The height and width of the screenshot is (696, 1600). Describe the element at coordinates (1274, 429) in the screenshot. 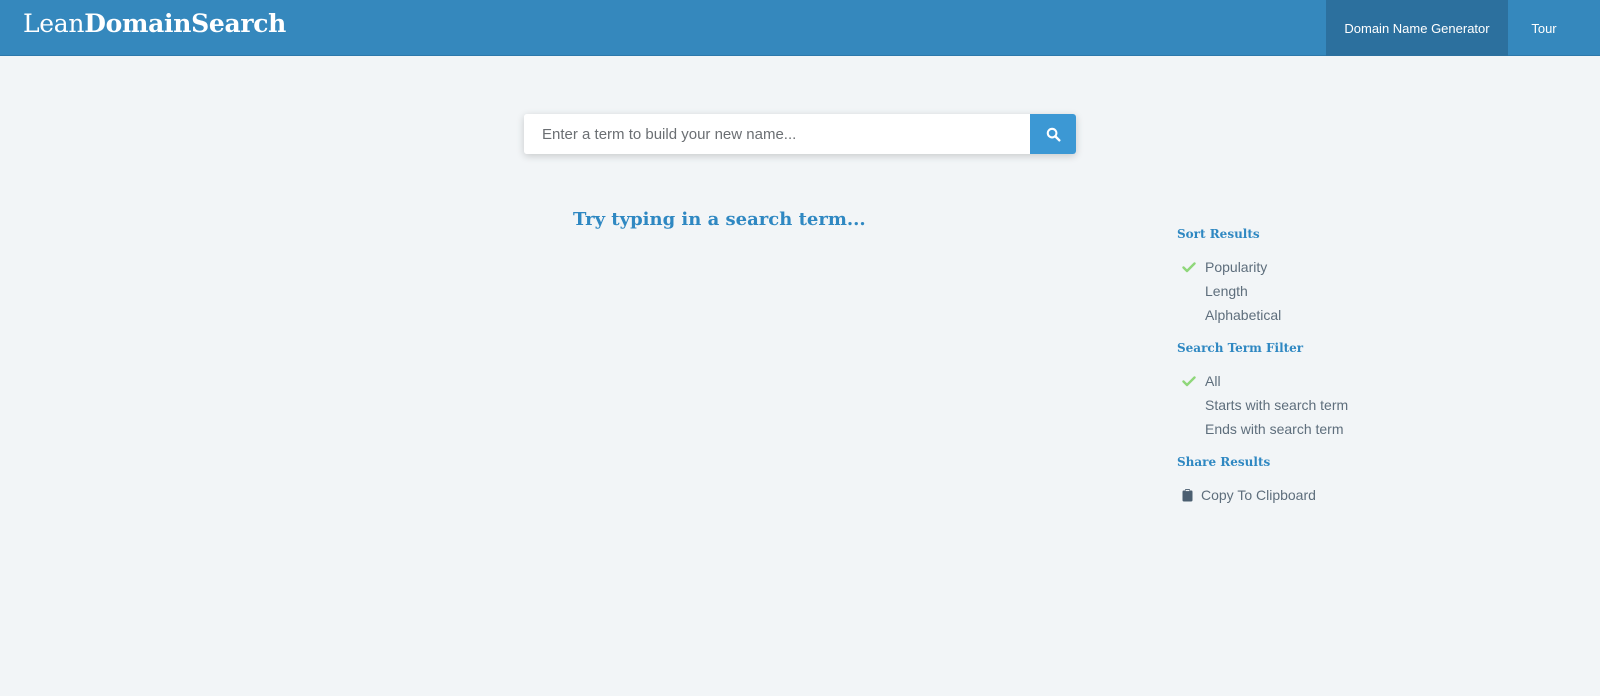

I see `option-label: Ends with search term` at that location.